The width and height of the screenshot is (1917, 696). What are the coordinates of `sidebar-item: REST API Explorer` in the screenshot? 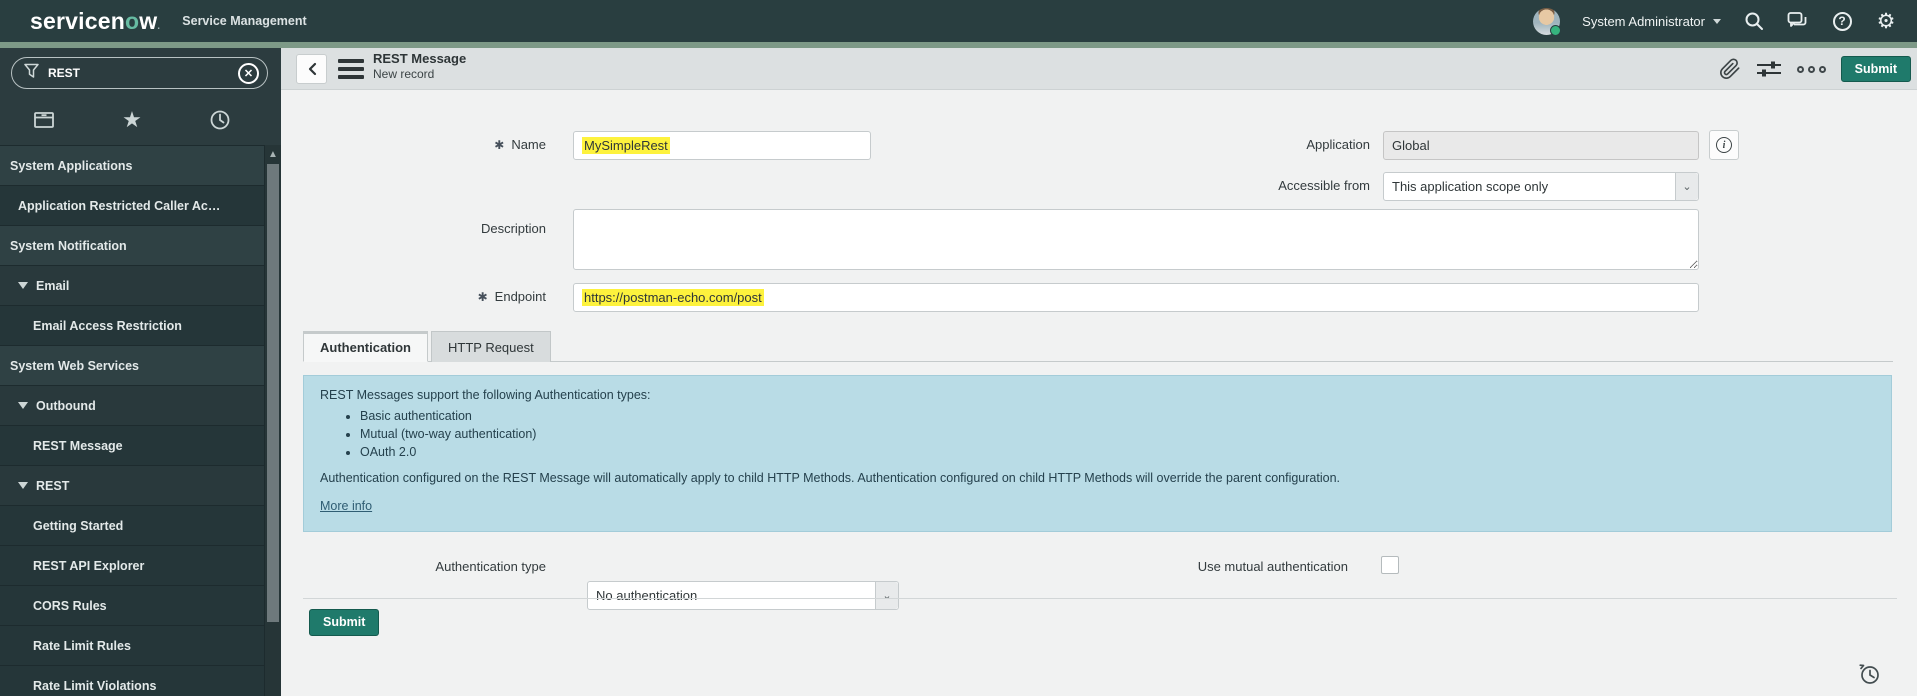 It's located at (132, 566).